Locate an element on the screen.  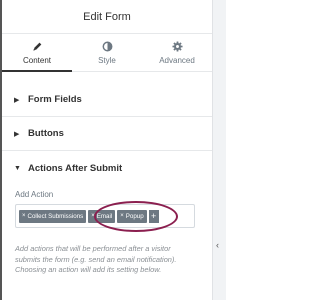
action-chip-popup: × Popup is located at coordinates (132, 216).